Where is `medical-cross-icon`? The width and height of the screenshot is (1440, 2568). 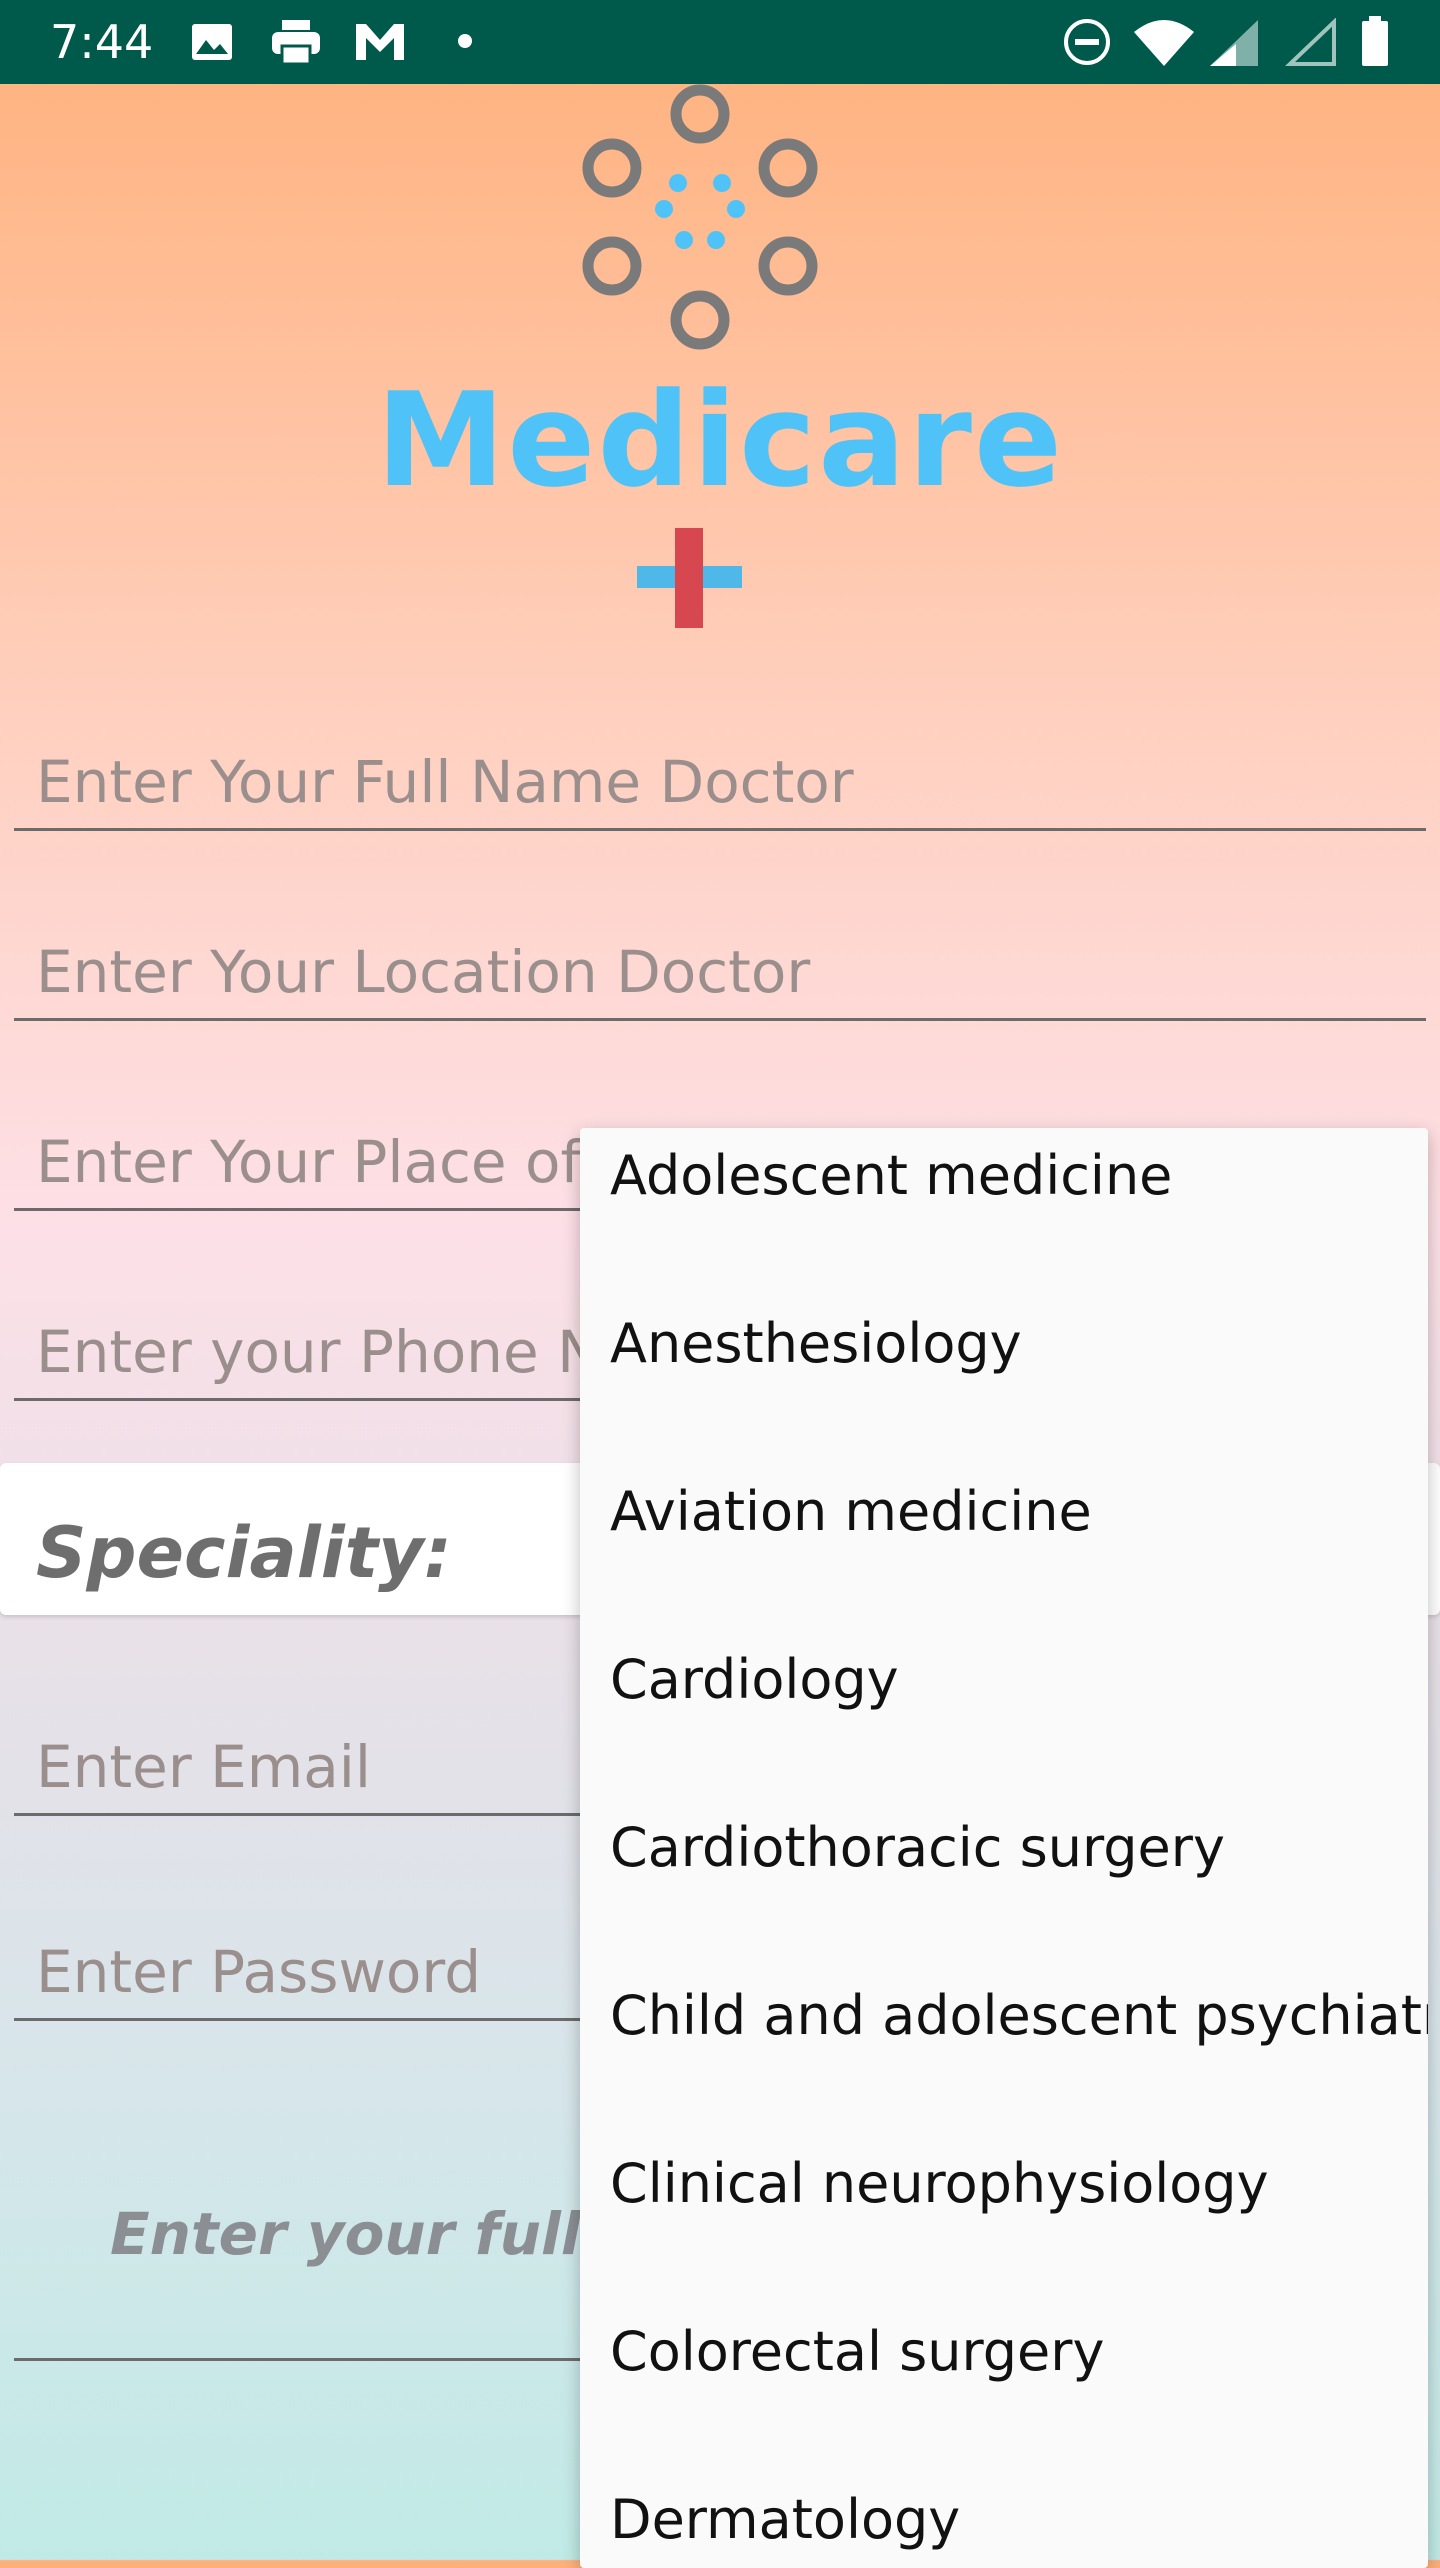
medical-cross-icon is located at coordinates (689, 578).